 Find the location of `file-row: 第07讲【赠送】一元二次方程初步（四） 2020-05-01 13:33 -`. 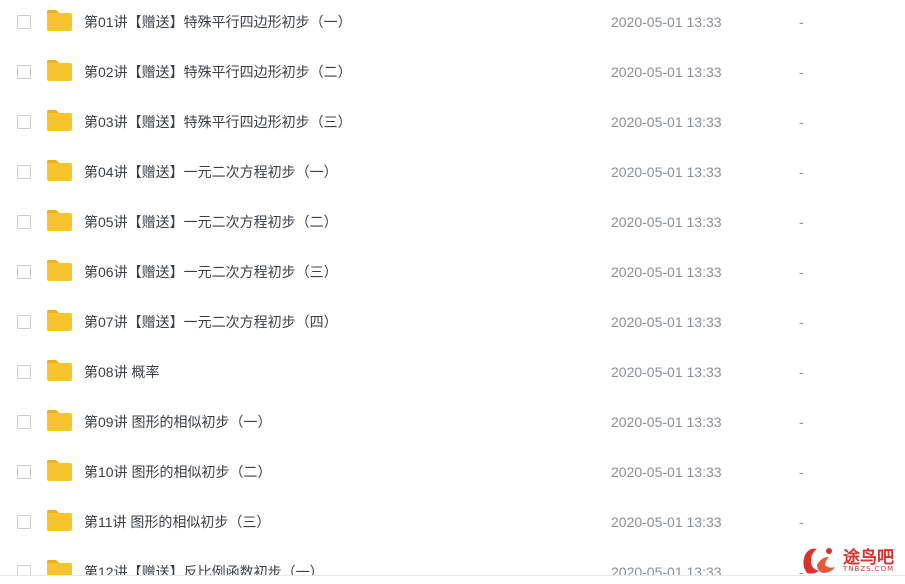

file-row: 第07讲【赠送】一元二次方程初步（四） 2020-05-01 13:33 - is located at coordinates (452, 325).